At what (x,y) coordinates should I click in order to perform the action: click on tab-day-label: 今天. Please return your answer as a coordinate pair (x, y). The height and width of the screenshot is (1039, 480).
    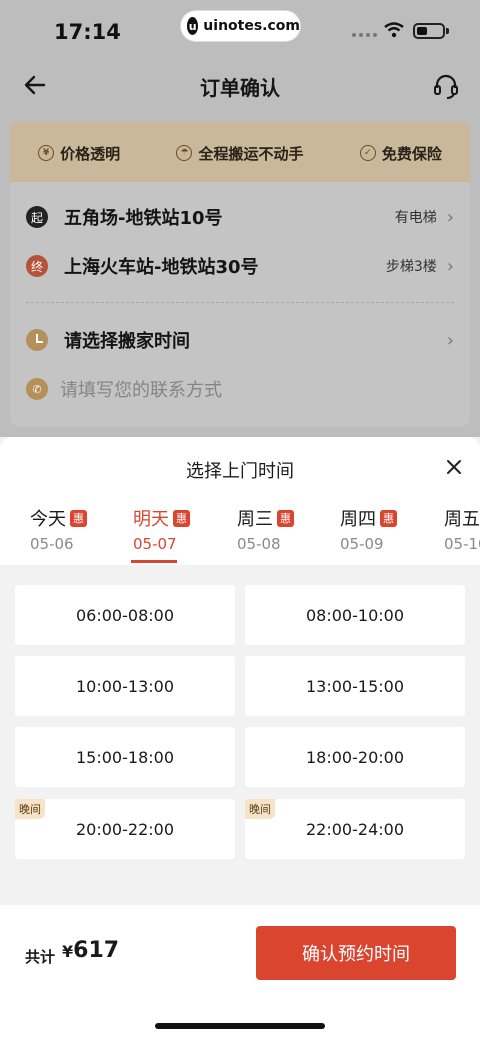
    Looking at the image, I should click on (48, 519).